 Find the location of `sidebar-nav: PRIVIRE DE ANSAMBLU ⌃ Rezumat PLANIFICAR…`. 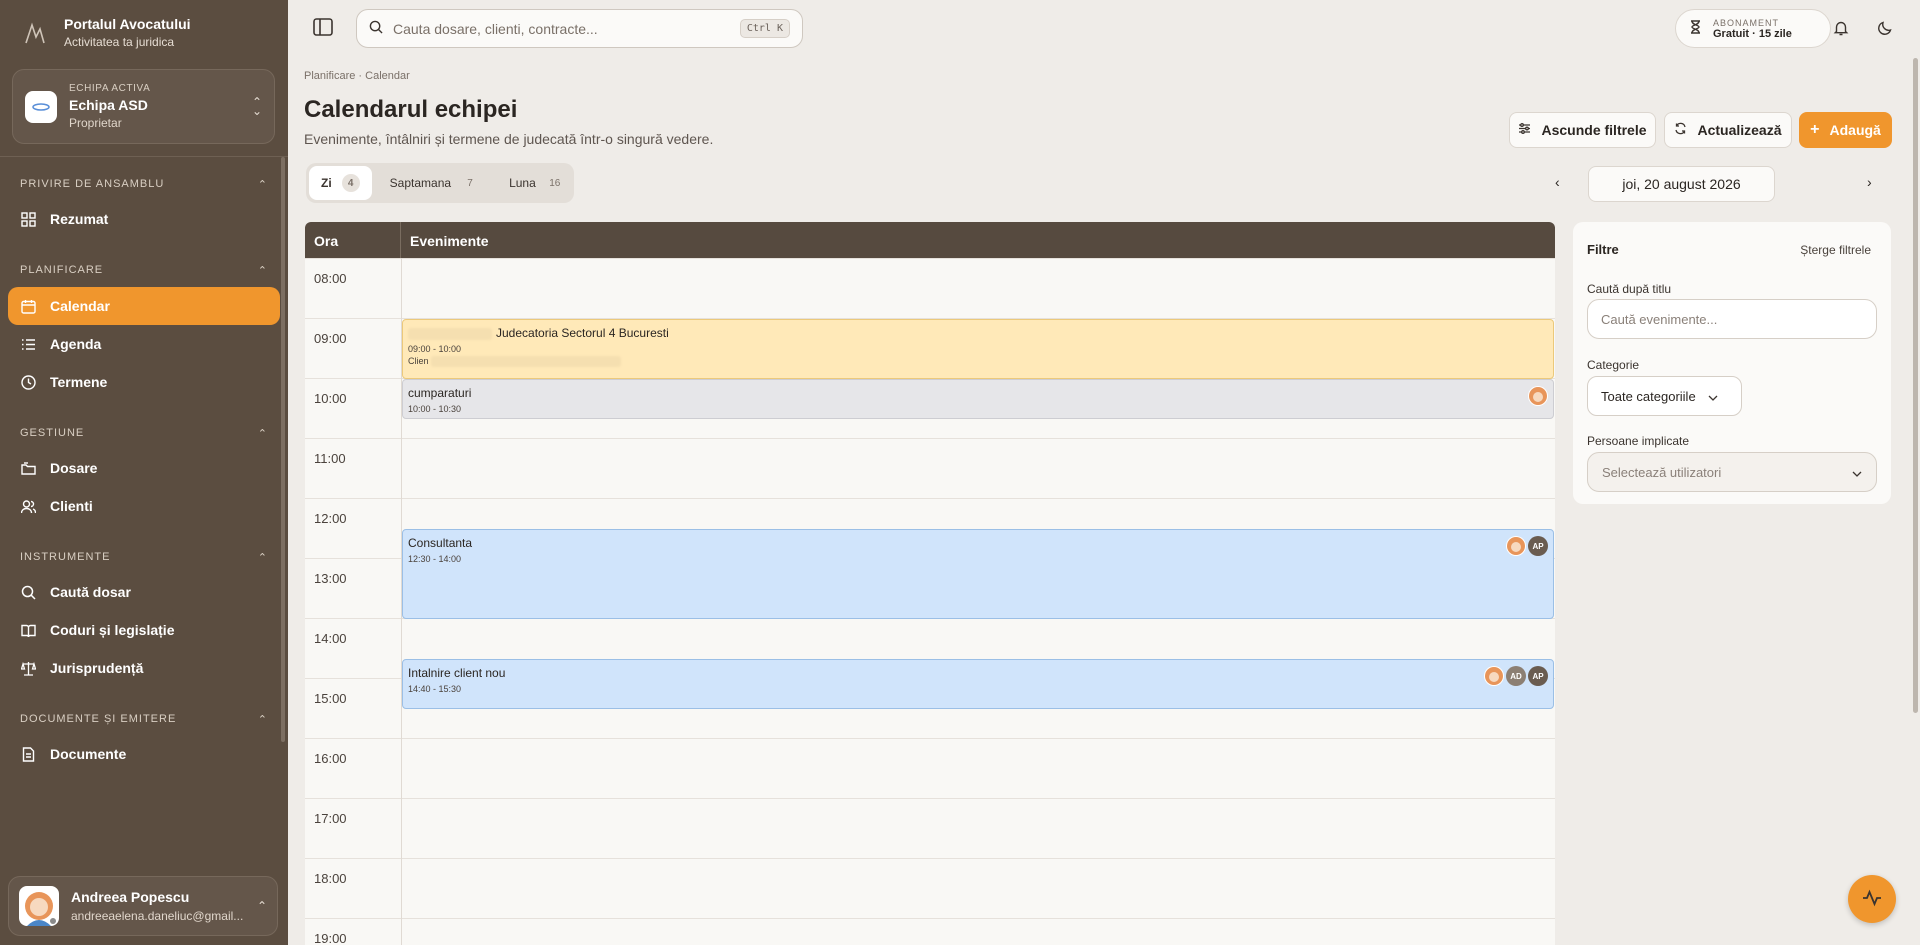

sidebar-nav: PRIVIRE DE ANSAMBLU ⌃ Rezumat PLANIFICAR… is located at coordinates (144, 514).